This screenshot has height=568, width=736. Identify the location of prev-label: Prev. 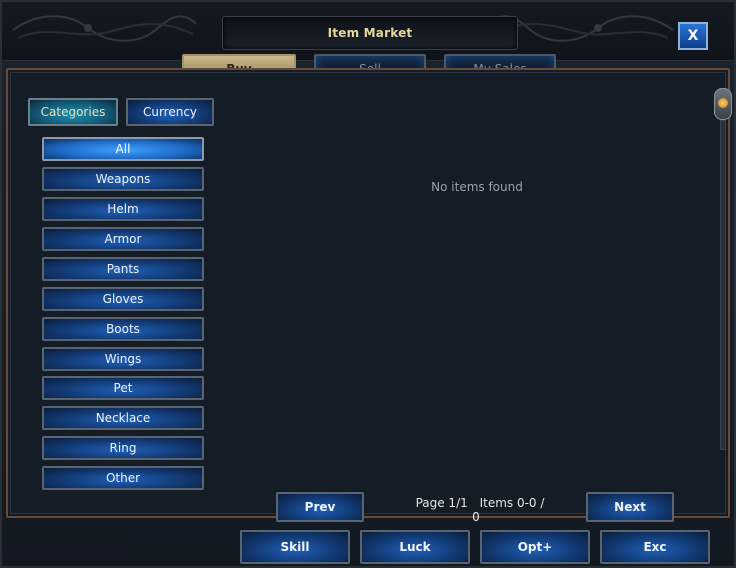
(320, 507).